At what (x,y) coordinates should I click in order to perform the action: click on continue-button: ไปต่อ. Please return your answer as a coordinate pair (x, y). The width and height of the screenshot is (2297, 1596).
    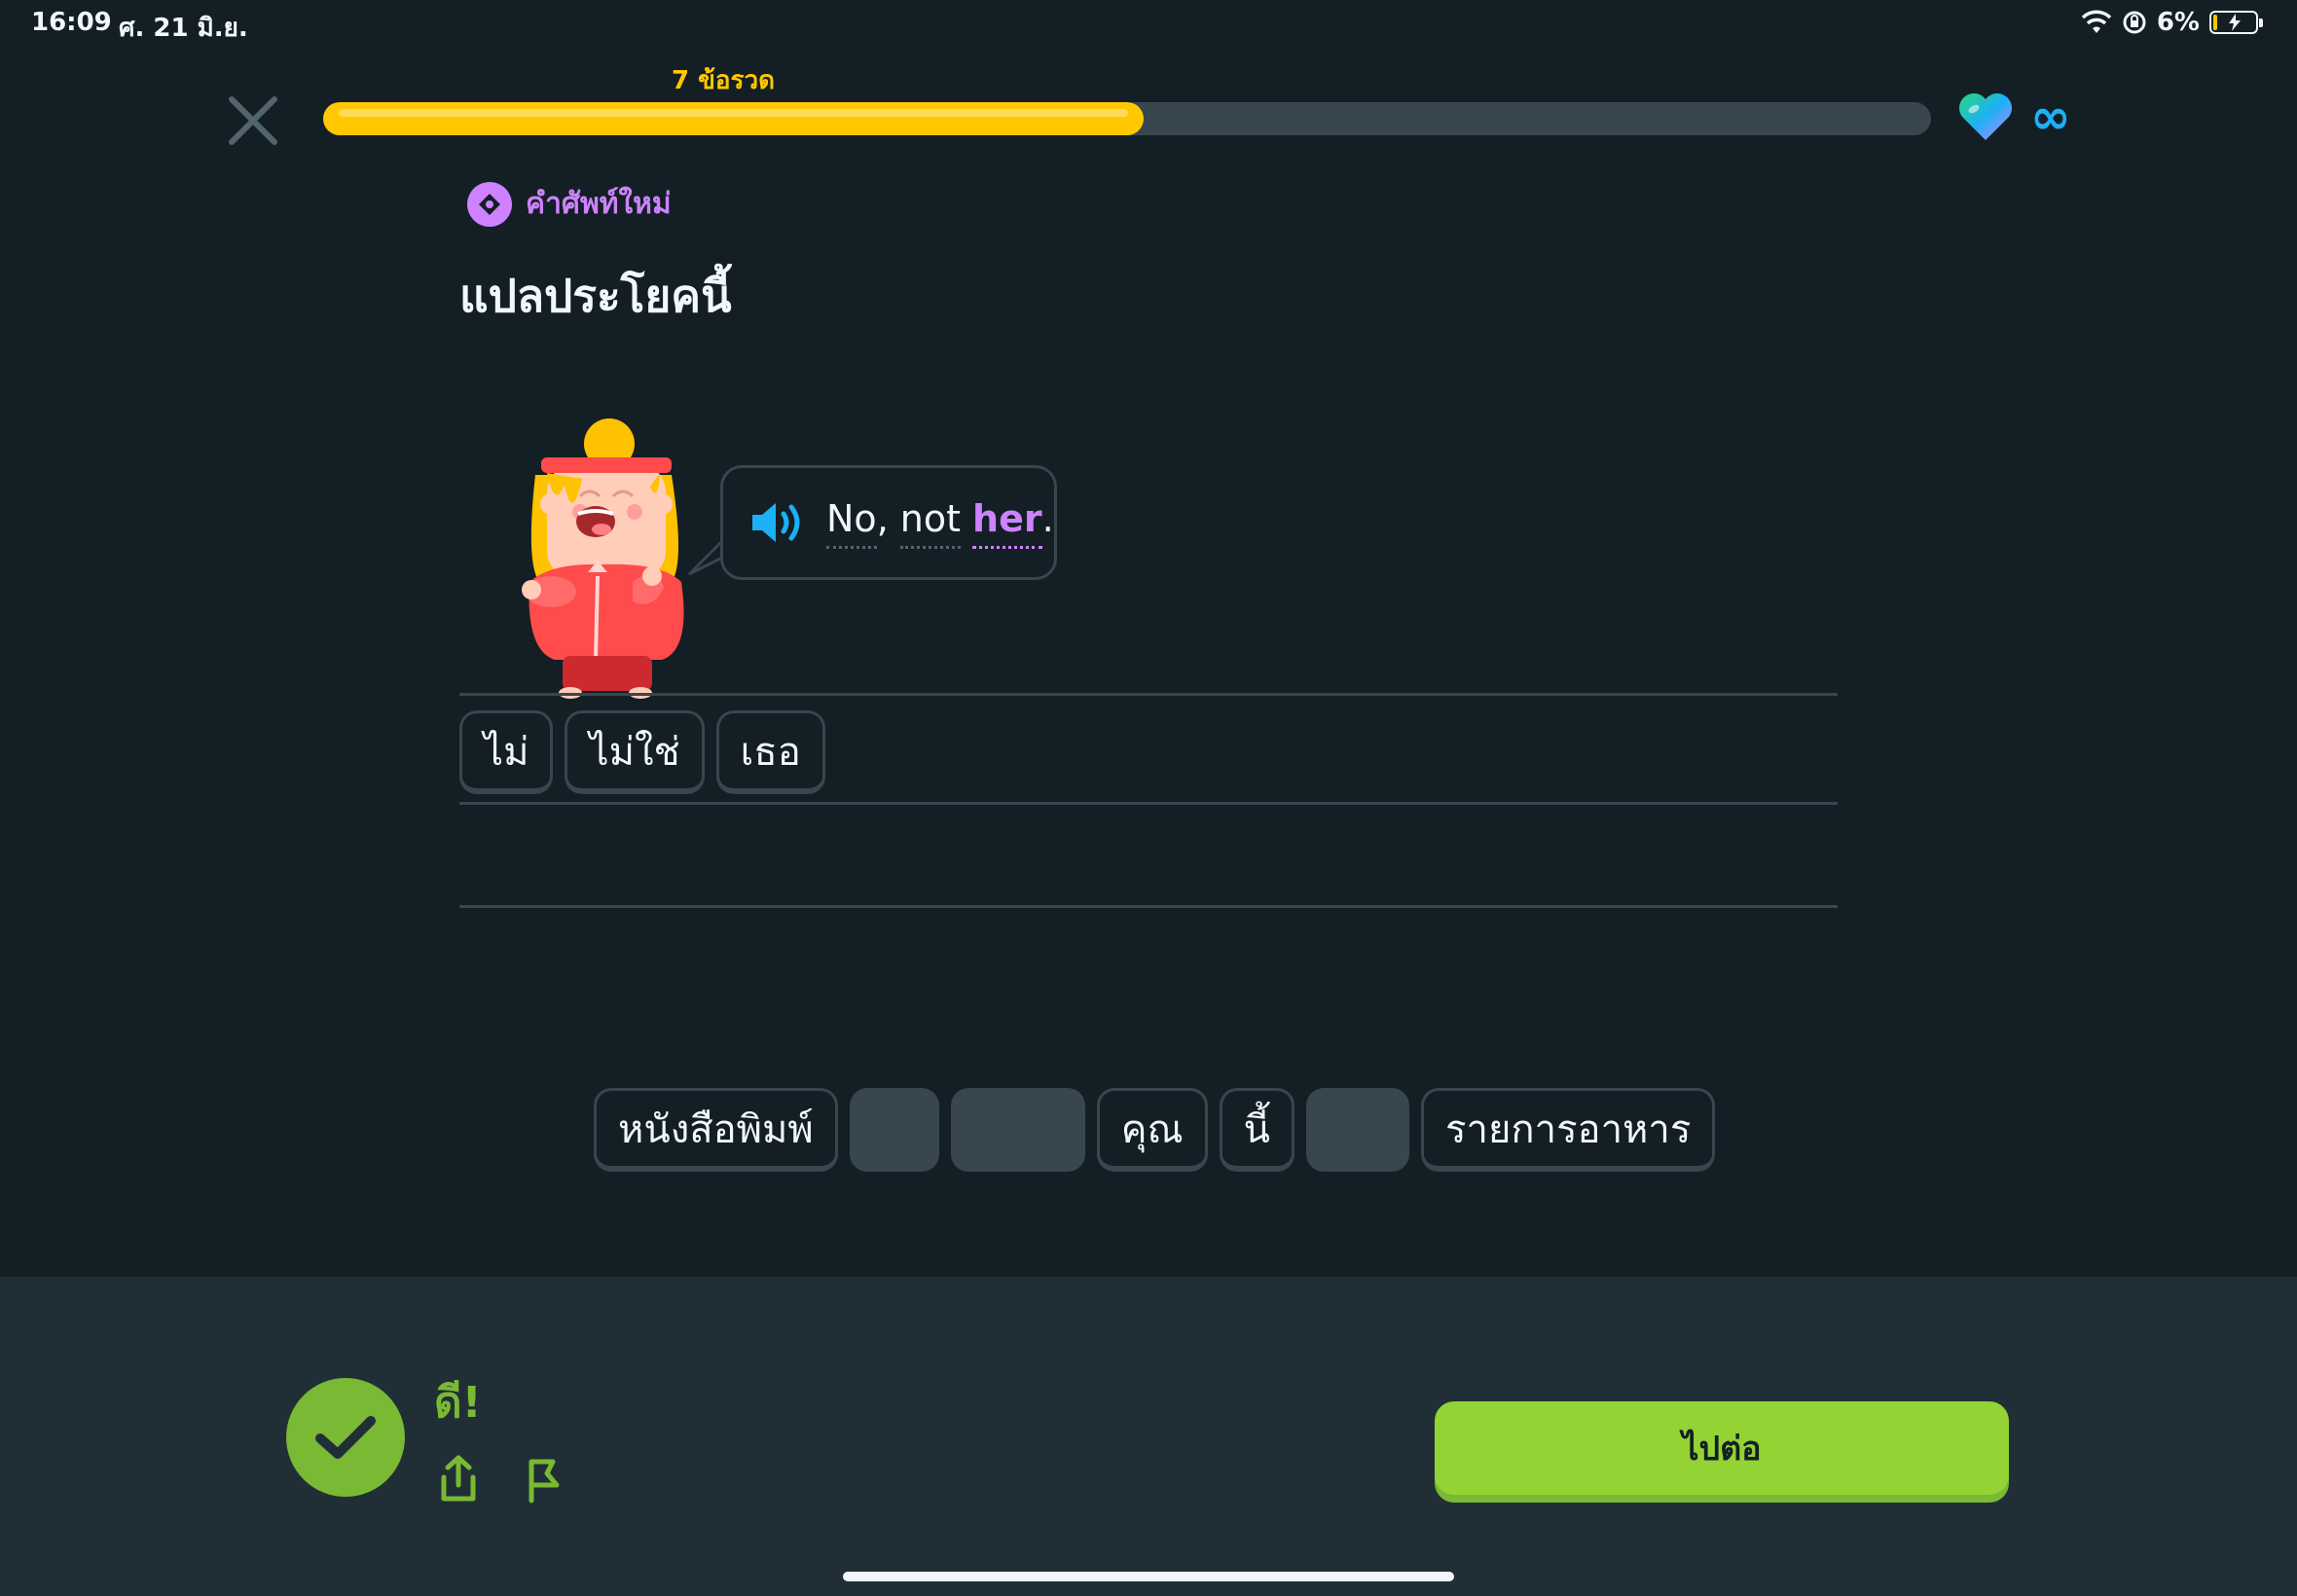
    Looking at the image, I should click on (1722, 1448).